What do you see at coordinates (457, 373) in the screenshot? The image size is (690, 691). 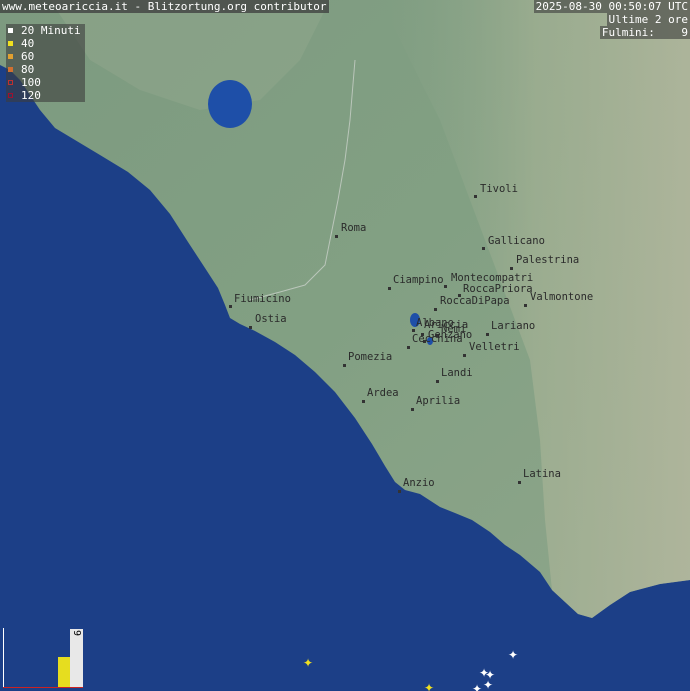 I see `city-label-landi: Landi` at bounding box center [457, 373].